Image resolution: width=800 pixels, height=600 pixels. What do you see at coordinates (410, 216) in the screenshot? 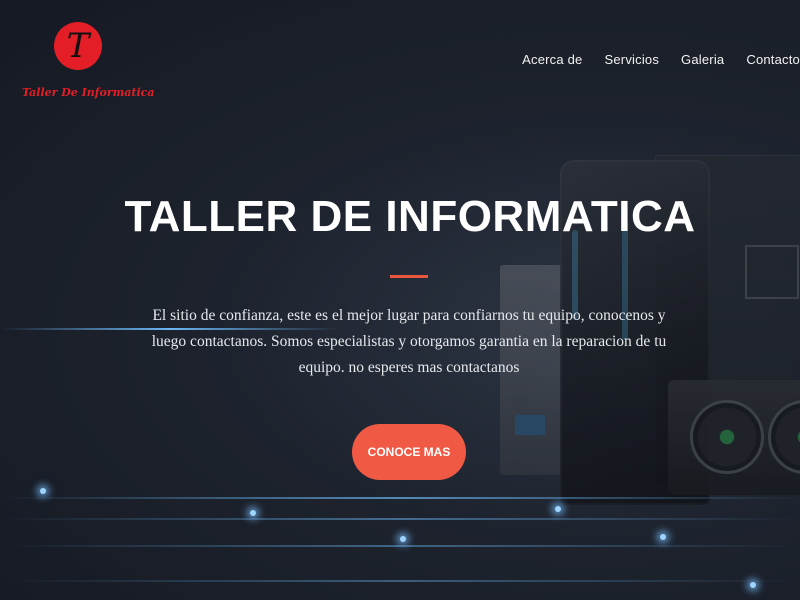
I see `hero-title: TALLER DE INFORMATICA` at bounding box center [410, 216].